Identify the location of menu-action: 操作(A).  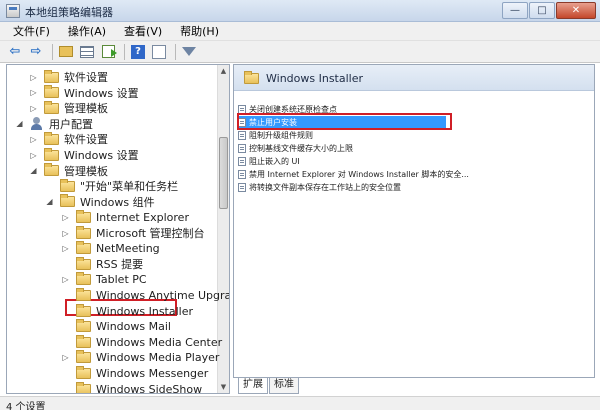
(87, 31).